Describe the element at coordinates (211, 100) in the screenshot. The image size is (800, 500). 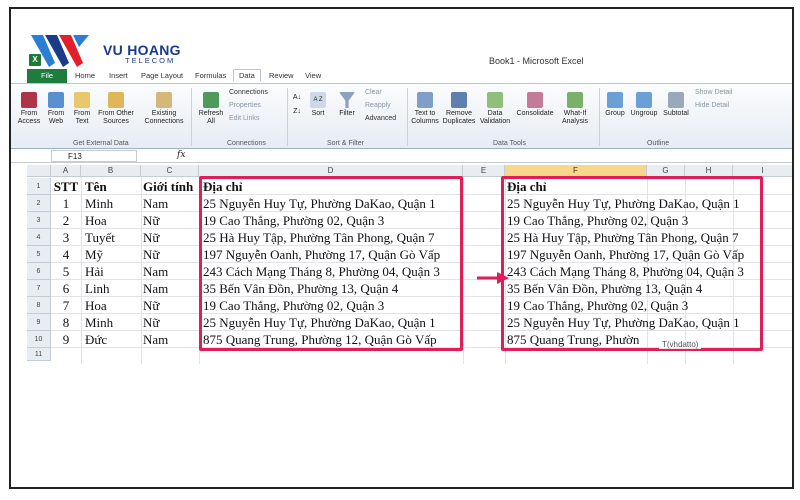
I see `refresh-icon` at that location.